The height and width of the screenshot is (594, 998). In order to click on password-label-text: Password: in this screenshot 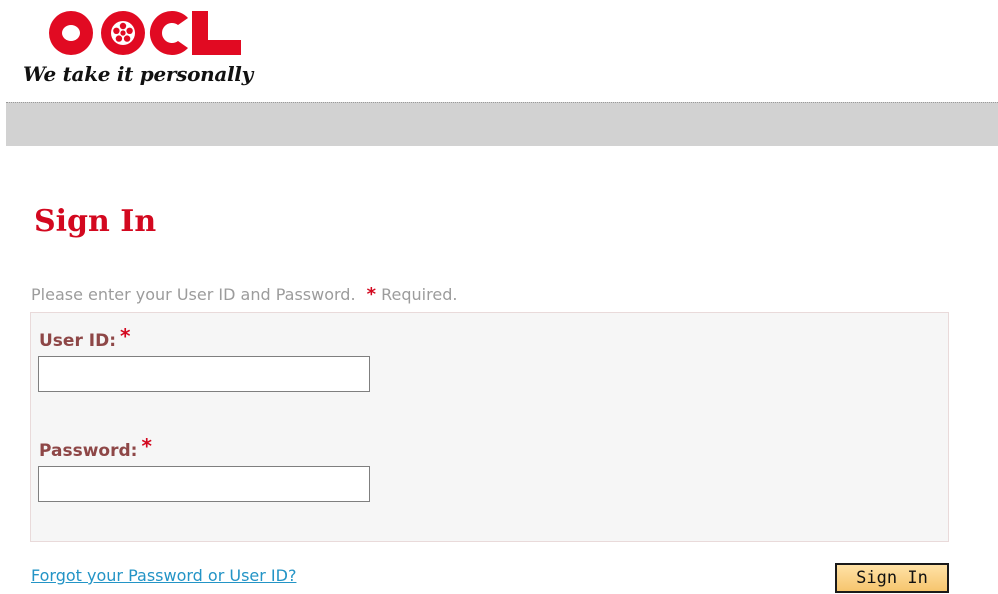, I will do `click(88, 451)`.